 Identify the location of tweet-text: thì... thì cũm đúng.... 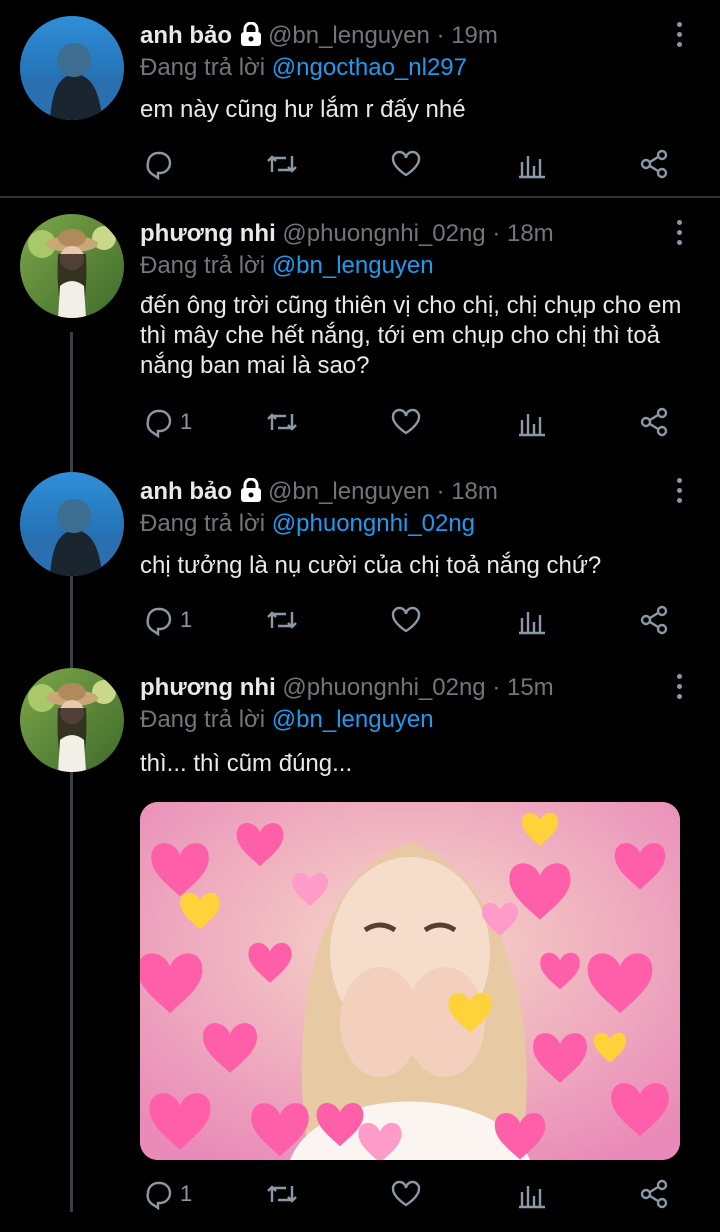
(246, 763).